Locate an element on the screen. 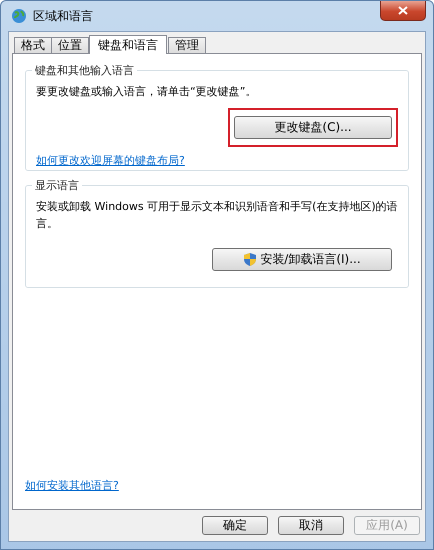 The image size is (434, 550). tab: 格式 is located at coordinates (33, 45).